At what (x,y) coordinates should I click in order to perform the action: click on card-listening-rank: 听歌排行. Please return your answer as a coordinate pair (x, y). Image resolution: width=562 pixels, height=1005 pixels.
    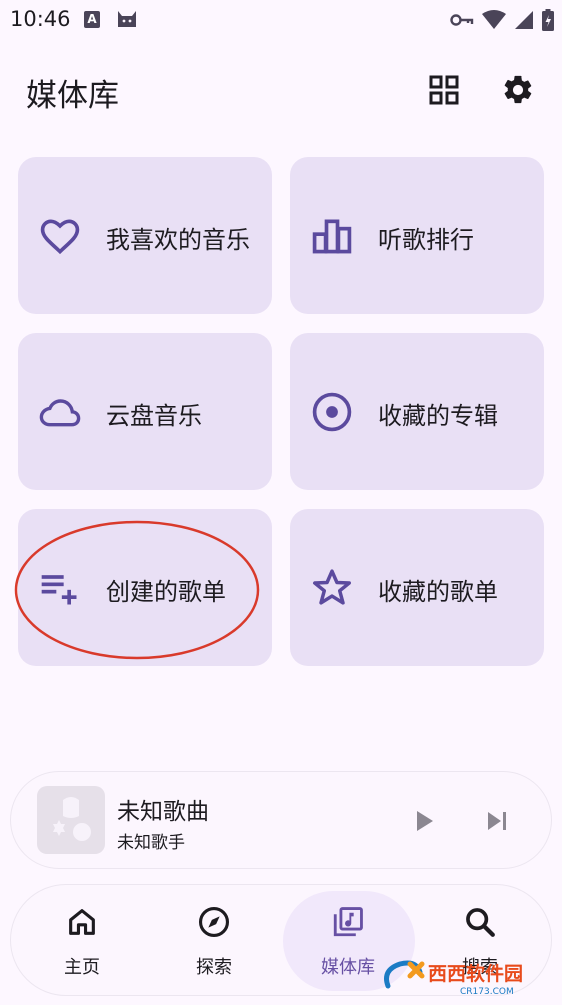
    Looking at the image, I should click on (417, 235).